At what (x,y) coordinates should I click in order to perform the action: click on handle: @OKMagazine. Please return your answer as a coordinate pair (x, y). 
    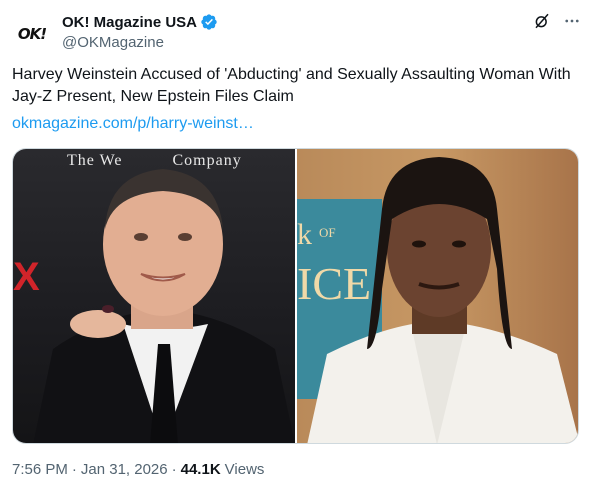
    Looking at the image, I should click on (140, 42).